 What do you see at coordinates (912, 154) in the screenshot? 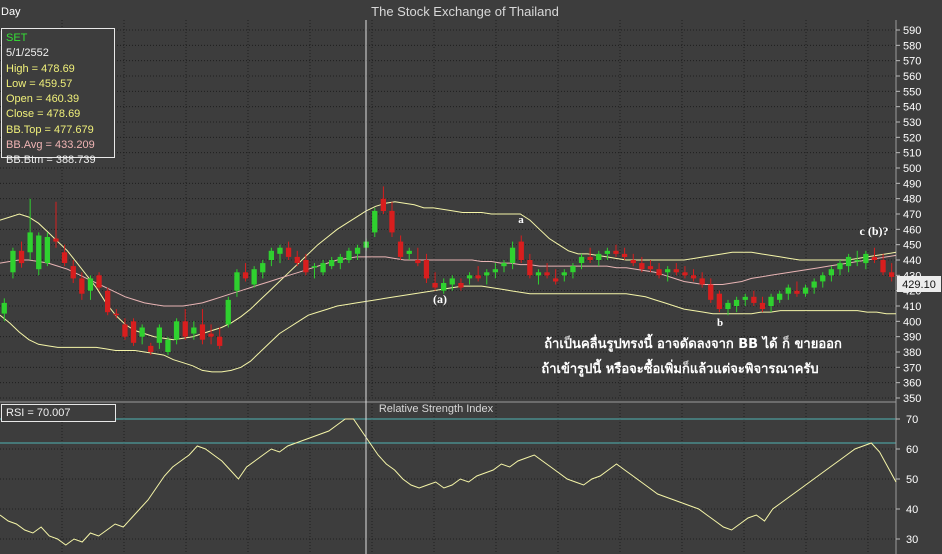
I see `price-tick-label: 510` at bounding box center [912, 154].